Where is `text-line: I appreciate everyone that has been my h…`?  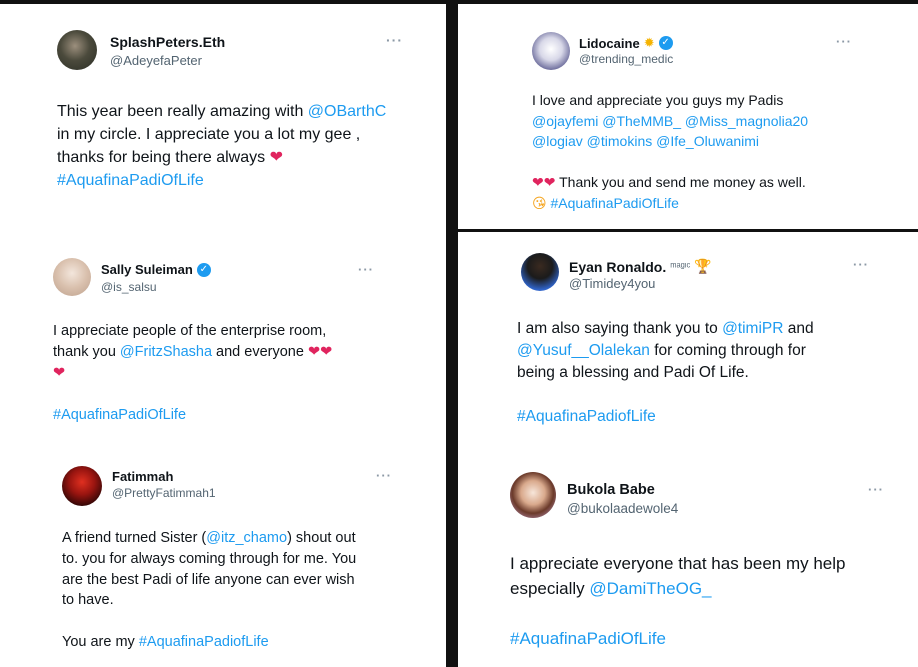
text-line: I appreciate everyone that has been my h… is located at coordinates (678, 563).